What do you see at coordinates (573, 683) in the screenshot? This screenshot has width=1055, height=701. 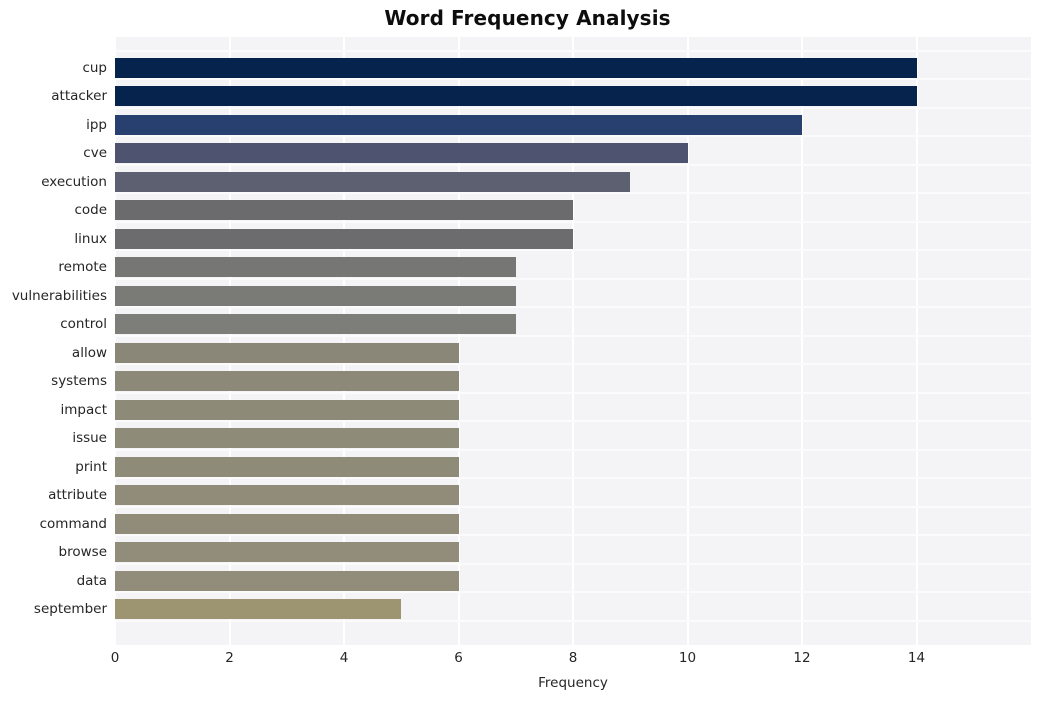 I see `x-axis-title: Frequency` at bounding box center [573, 683].